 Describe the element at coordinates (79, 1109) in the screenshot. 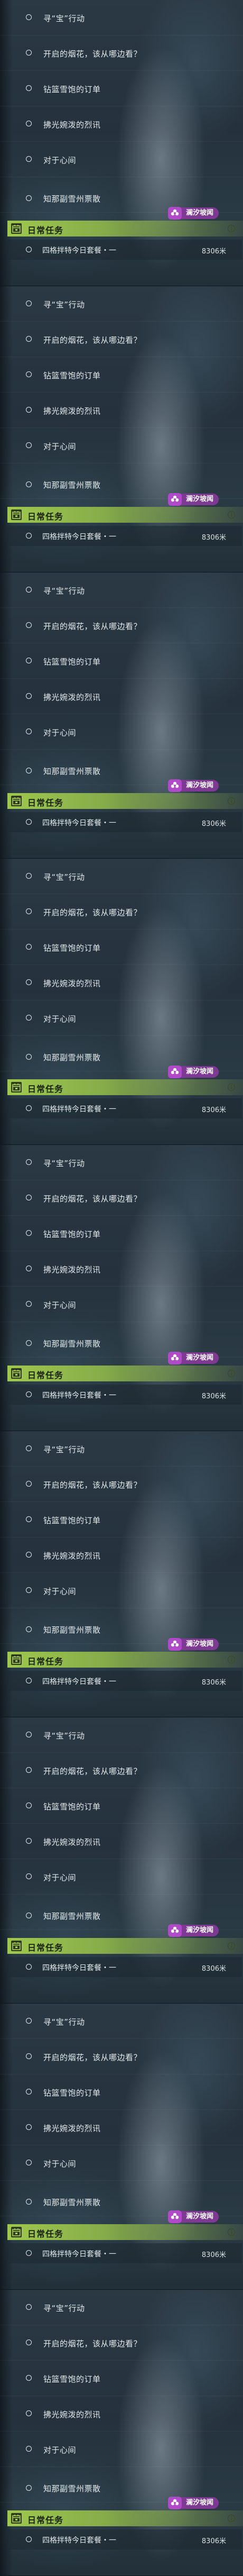

I see `daily-task-label: 四格拌特今日套餐・一` at that location.